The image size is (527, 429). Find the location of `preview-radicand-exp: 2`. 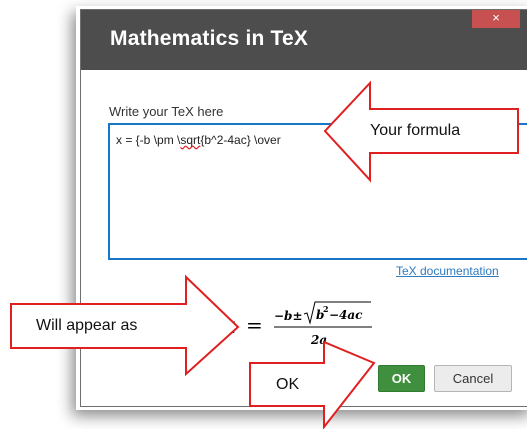

preview-radicand-exp: 2 is located at coordinates (326, 309).